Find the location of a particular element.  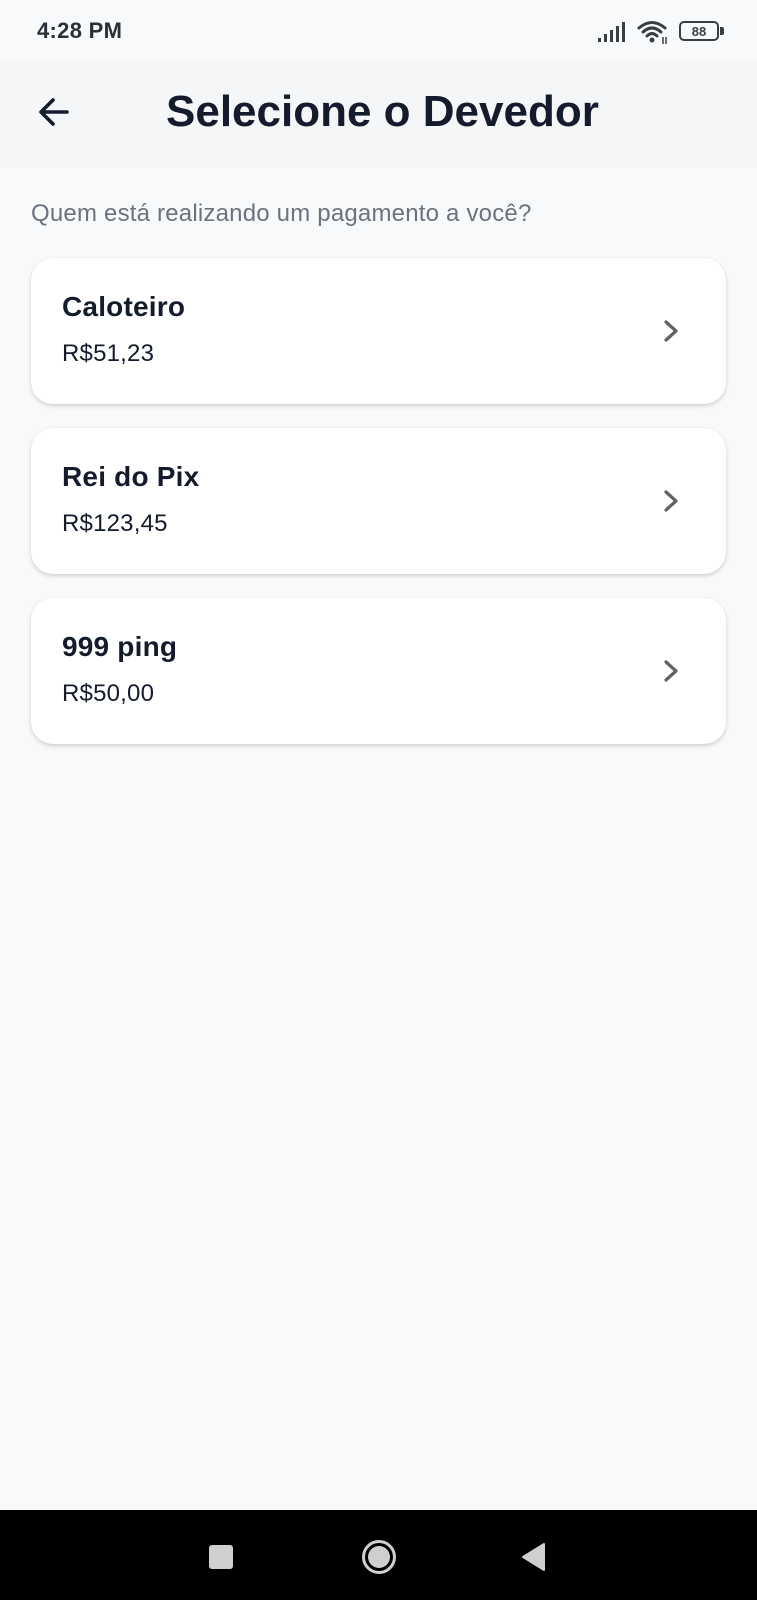

arrow-left-icon is located at coordinates (54, 112).